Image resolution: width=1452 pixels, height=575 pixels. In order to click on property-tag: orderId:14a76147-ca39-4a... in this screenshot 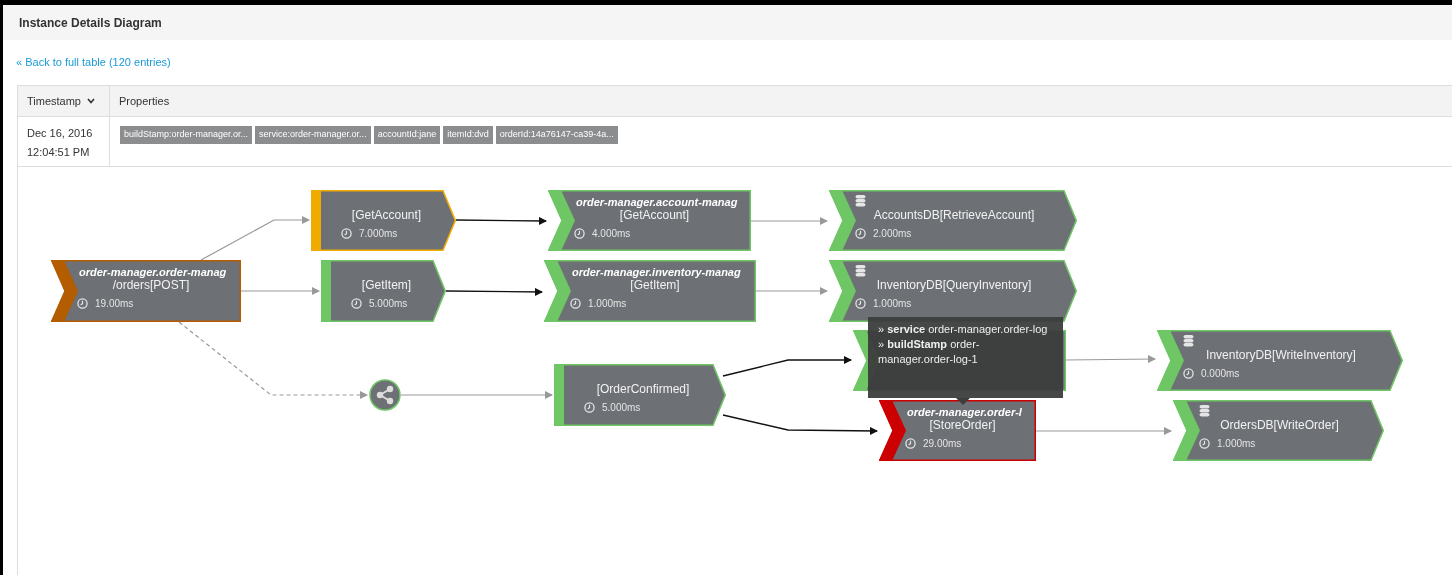, I will do `click(556, 135)`.